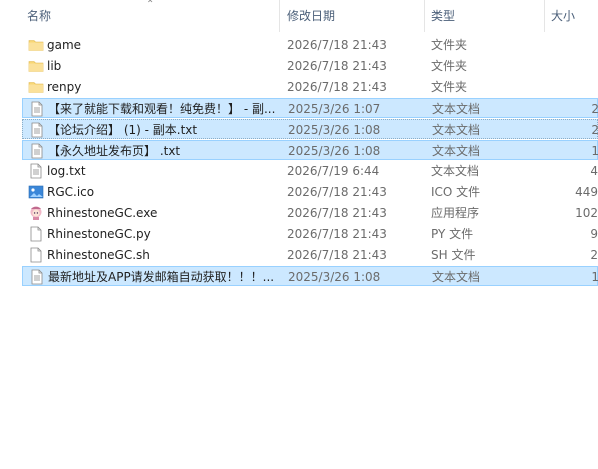 This screenshot has height=469, width=598. Describe the element at coordinates (455, 213) in the screenshot. I see `file-type: 应用程序` at that location.